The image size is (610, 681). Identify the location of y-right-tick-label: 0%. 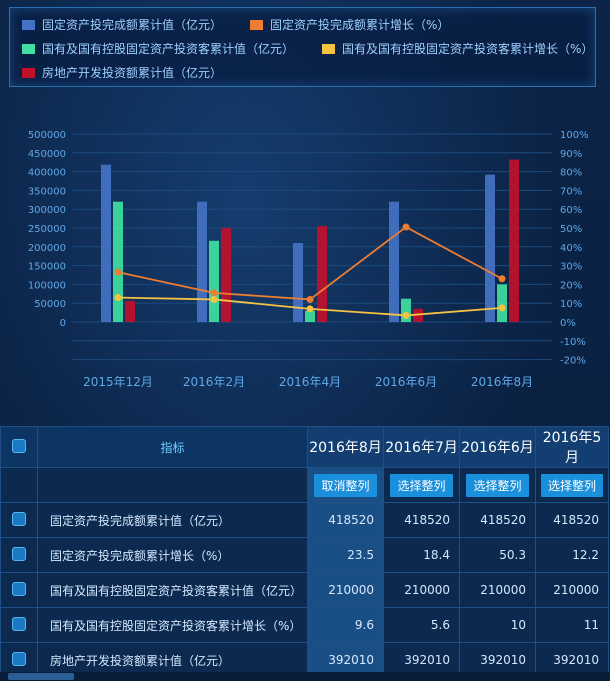
(568, 323).